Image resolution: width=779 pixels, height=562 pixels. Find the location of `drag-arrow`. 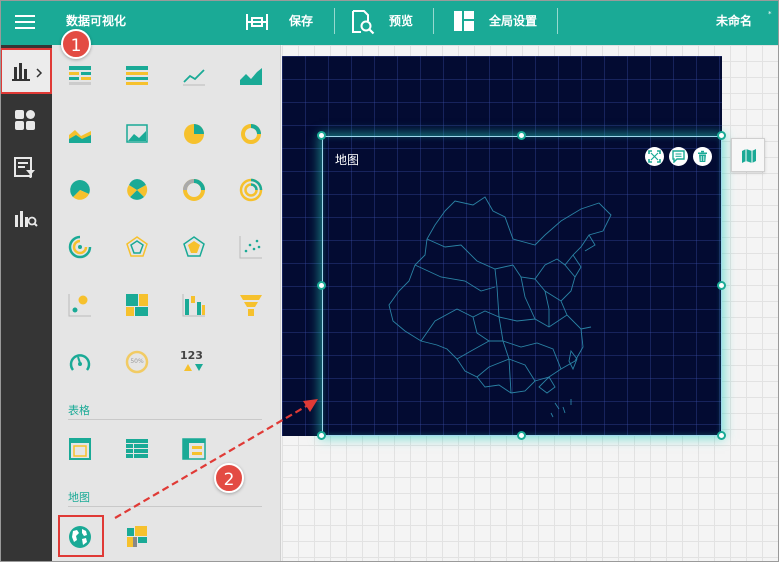

drag-arrow is located at coordinates (216, 459).